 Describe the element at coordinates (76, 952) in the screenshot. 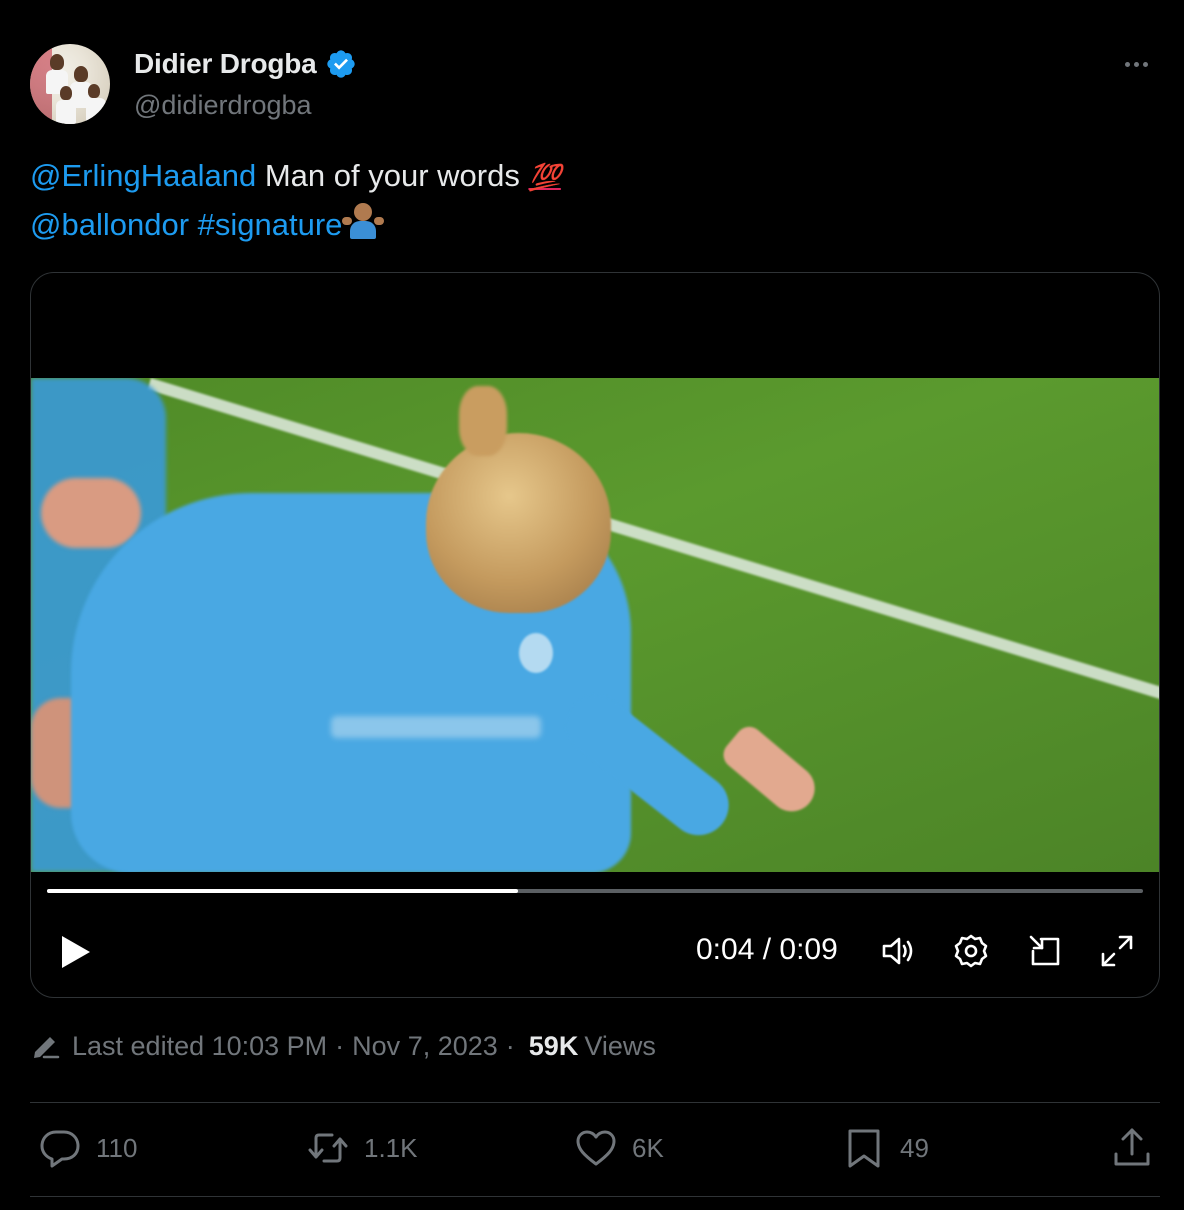

I see `play-icon` at that location.